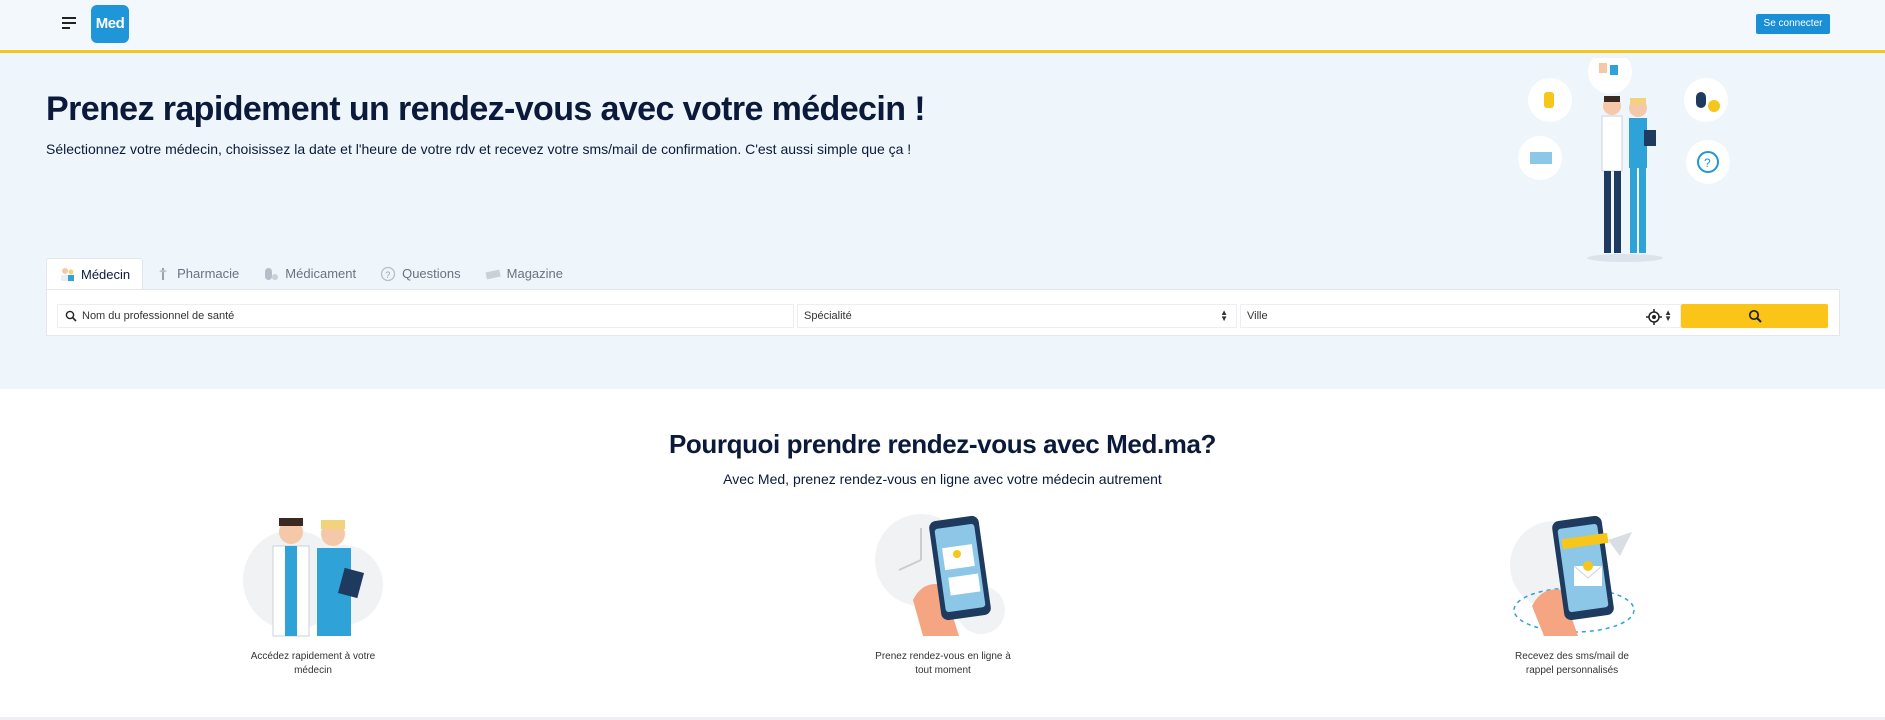 This screenshot has height=720, width=1885. What do you see at coordinates (110, 24) in the screenshot?
I see `logo: Med` at bounding box center [110, 24].